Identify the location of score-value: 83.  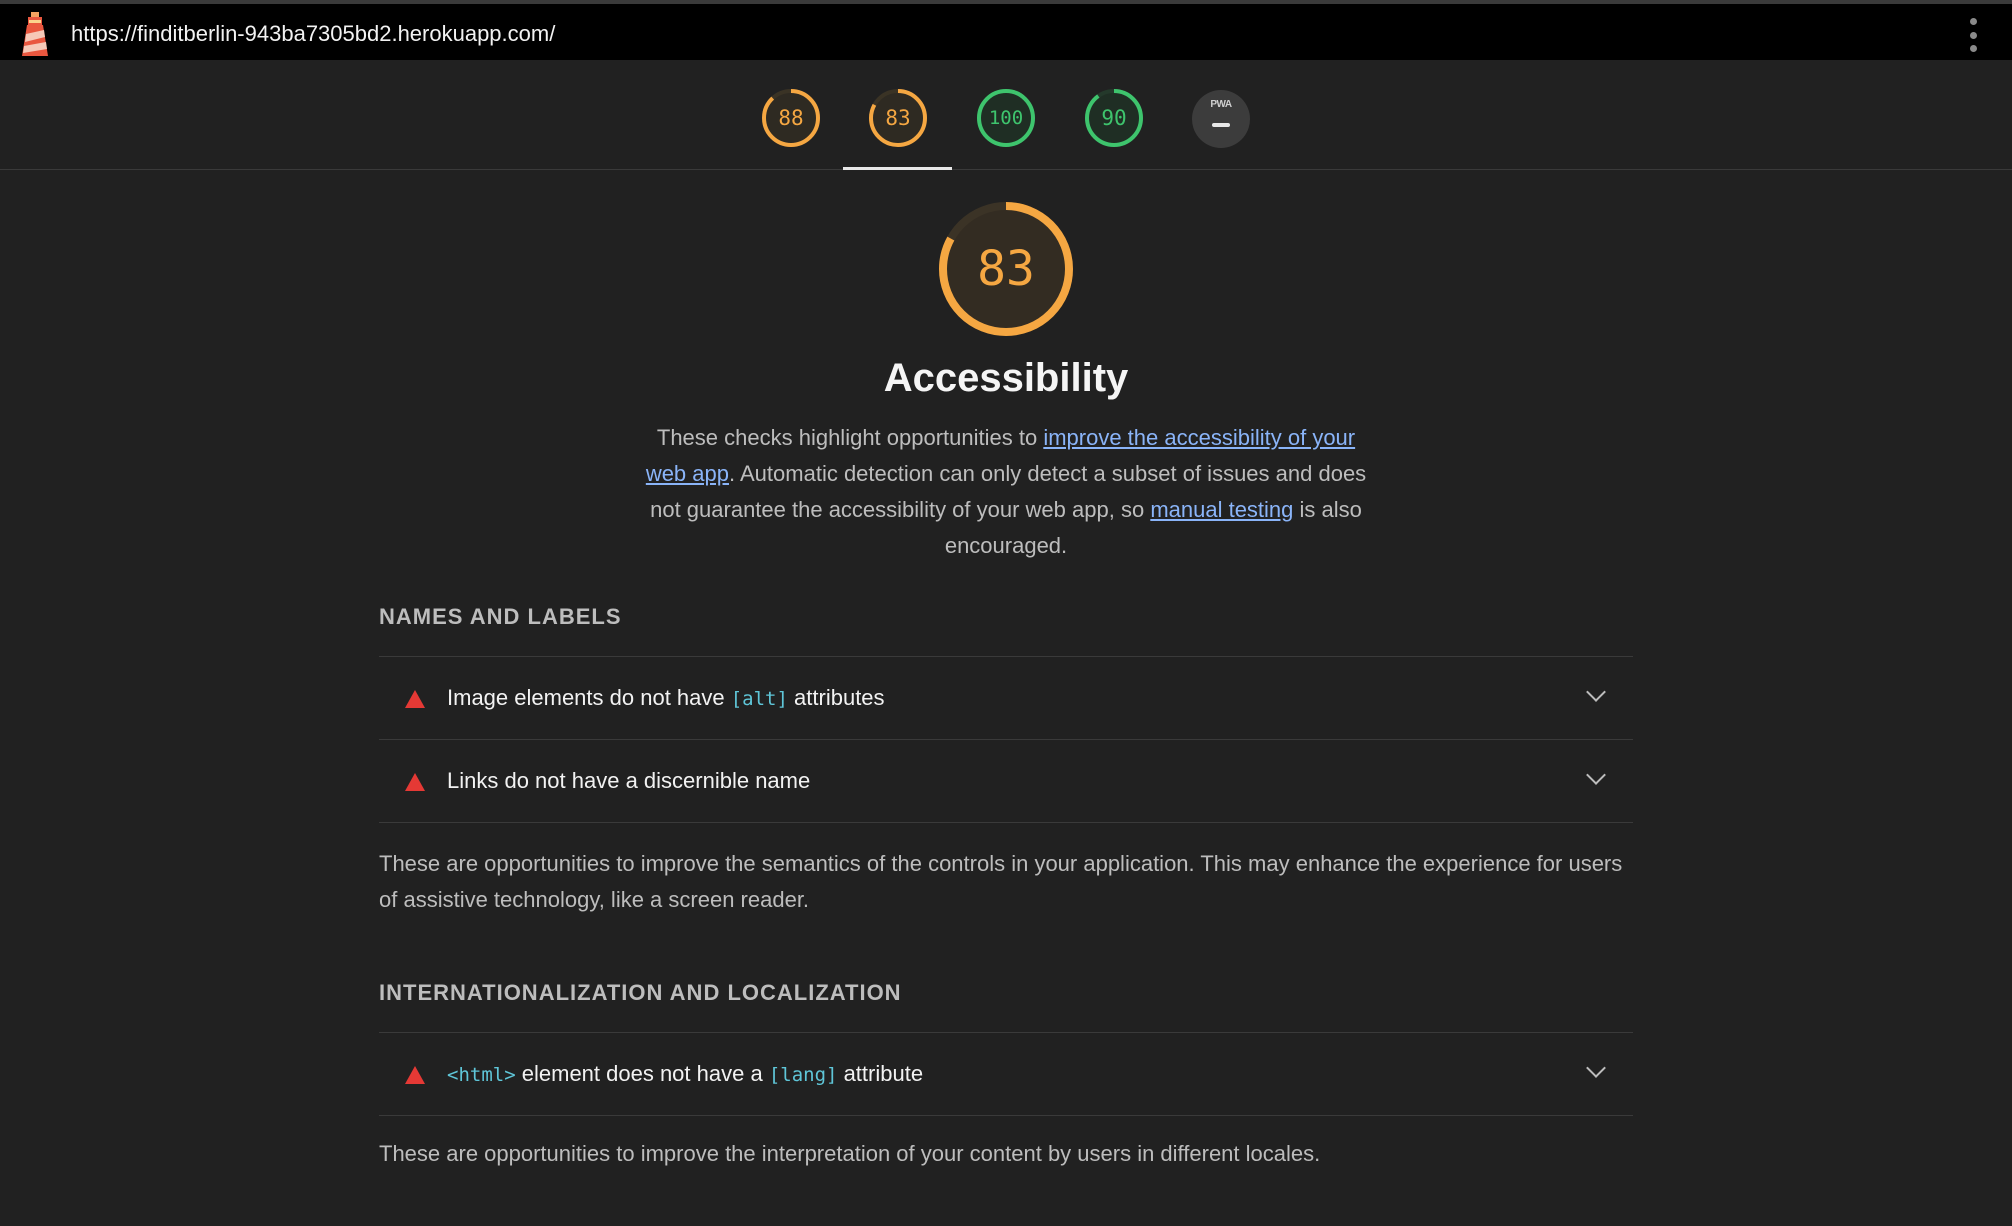
(898, 118).